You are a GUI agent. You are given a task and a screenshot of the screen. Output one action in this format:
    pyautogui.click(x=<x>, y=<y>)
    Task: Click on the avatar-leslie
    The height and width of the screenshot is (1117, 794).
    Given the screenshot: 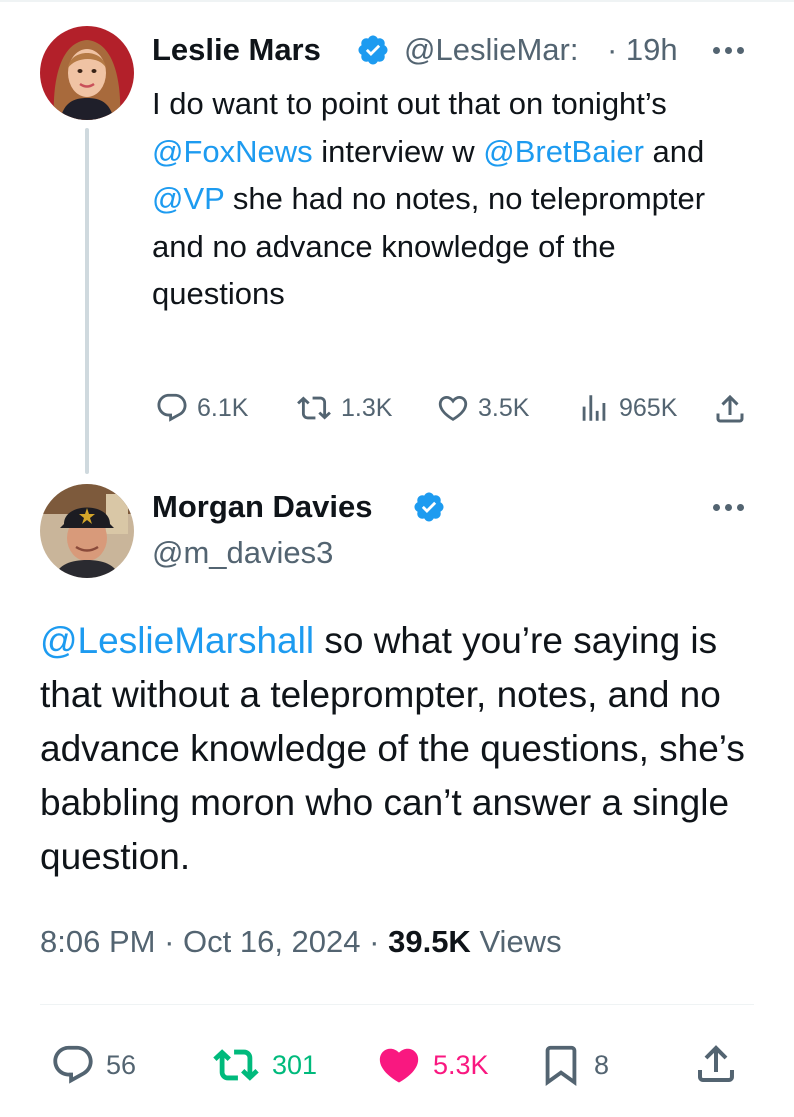 What is the action you would take?
    pyautogui.click(x=87, y=73)
    